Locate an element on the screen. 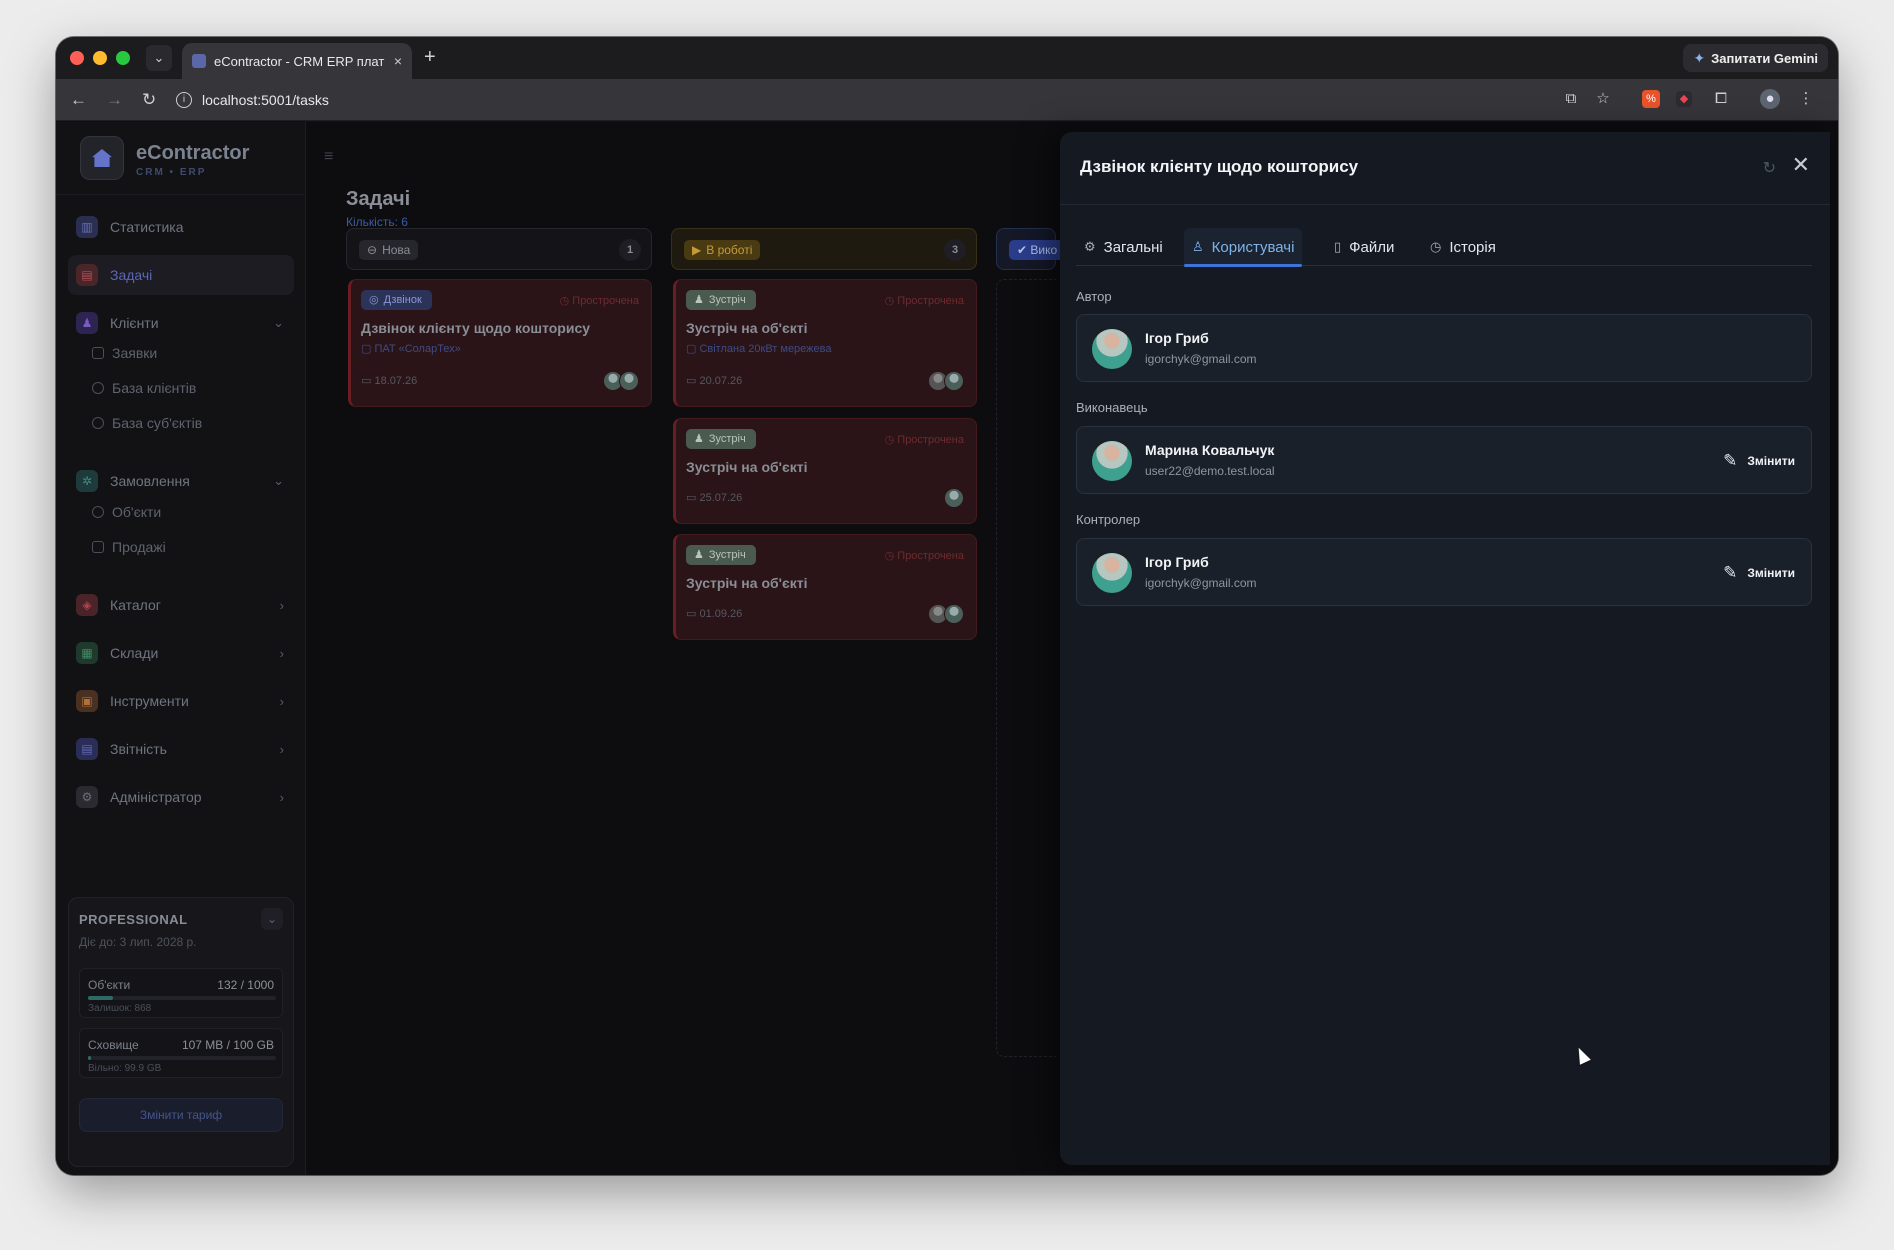  extensions-puzzle-icon: ⧠ is located at coordinates (1721, 99).